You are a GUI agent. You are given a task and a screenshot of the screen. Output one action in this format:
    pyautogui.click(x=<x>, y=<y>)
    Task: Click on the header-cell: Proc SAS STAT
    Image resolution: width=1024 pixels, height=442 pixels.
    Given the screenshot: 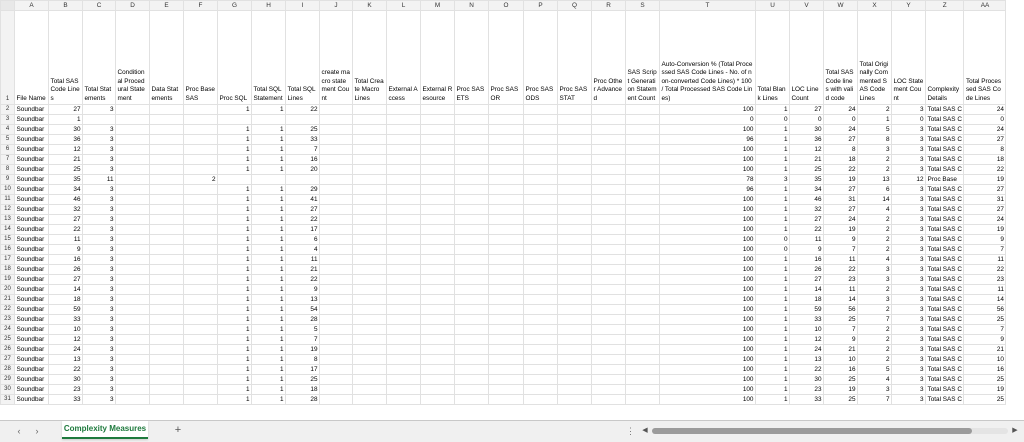 What is the action you would take?
    pyautogui.click(x=574, y=57)
    